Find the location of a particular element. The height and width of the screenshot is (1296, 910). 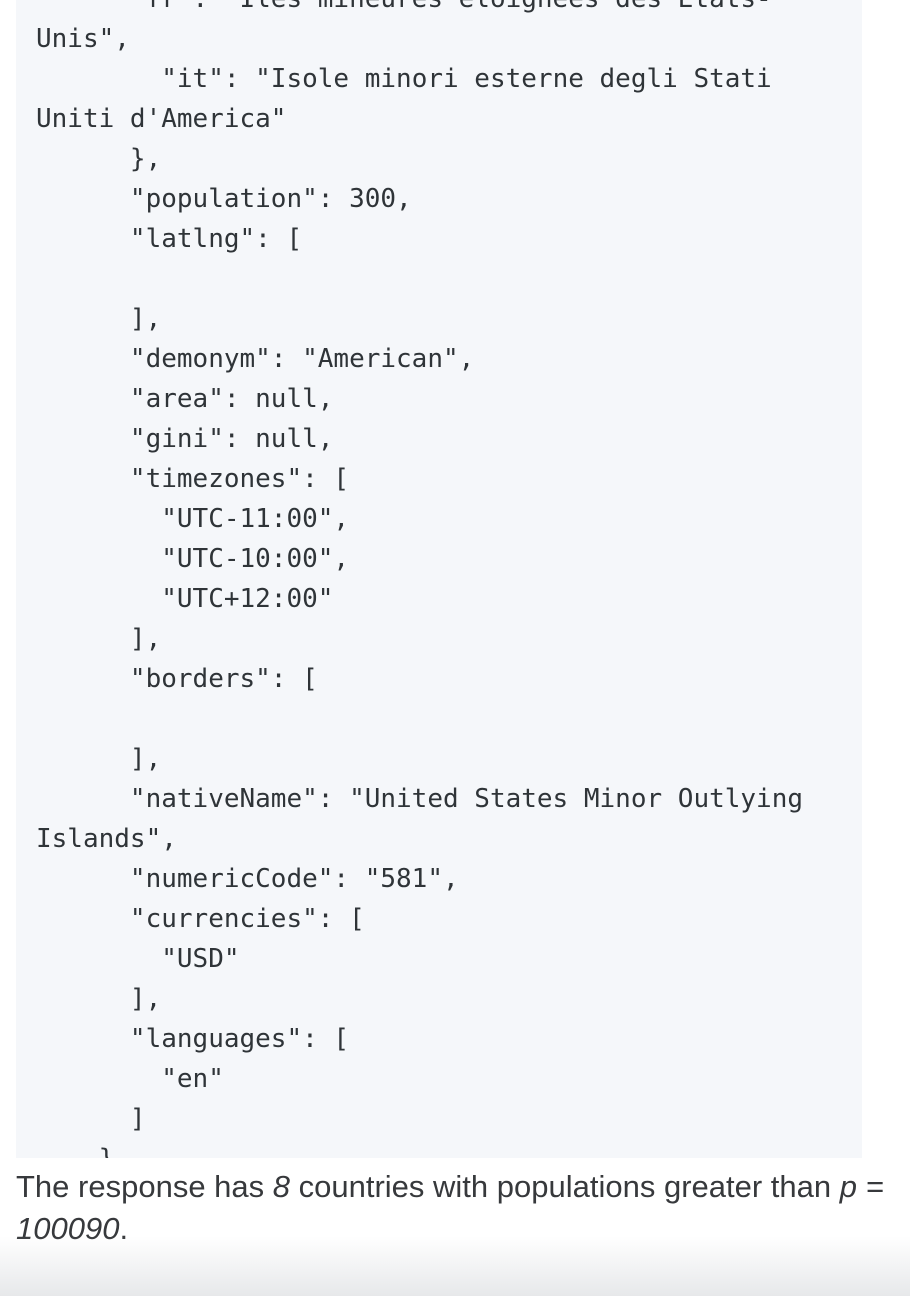

caption-suffix: . is located at coordinates (124, 1228).